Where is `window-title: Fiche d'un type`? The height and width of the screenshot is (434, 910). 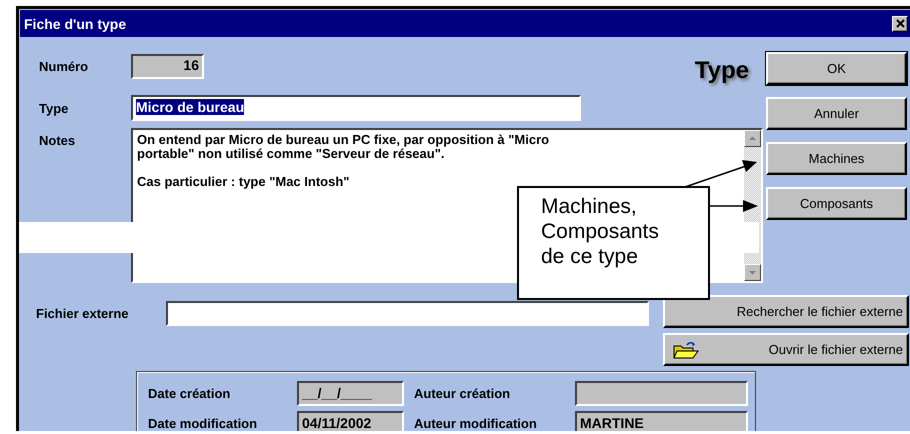
window-title: Fiche d'un type is located at coordinates (75, 24).